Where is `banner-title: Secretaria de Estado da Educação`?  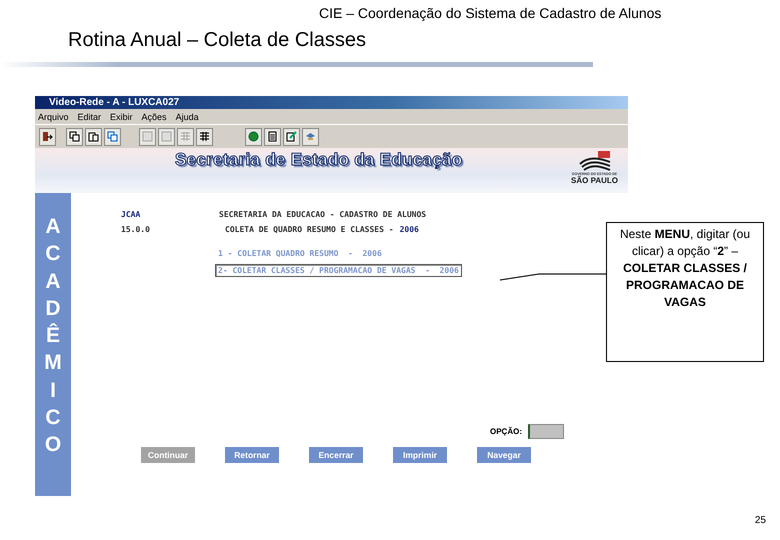
banner-title: Secretaria de Estado da Educação is located at coordinates (318, 160).